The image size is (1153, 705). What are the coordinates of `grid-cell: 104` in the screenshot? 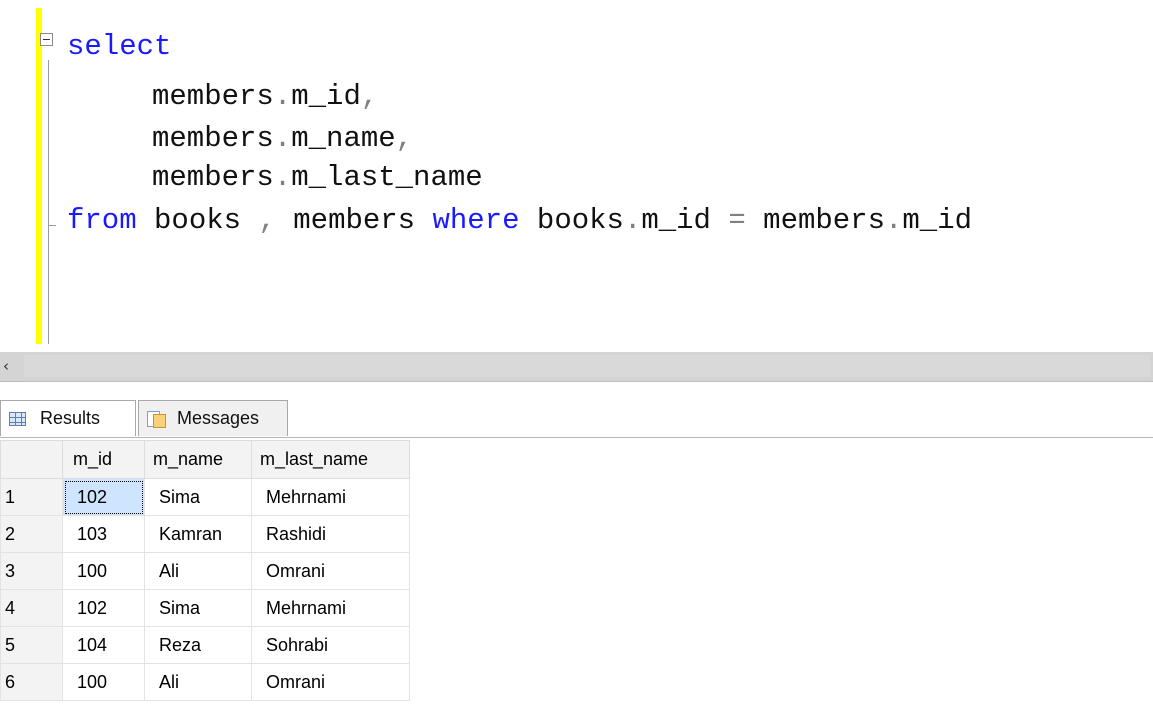 It's located at (103, 645).